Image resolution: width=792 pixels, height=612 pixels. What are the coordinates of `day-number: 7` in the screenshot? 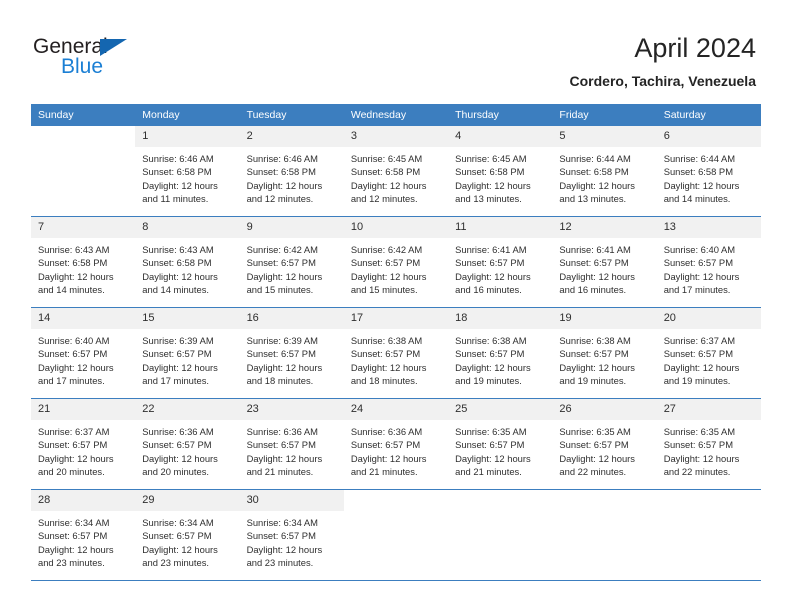 It's located at (83, 227).